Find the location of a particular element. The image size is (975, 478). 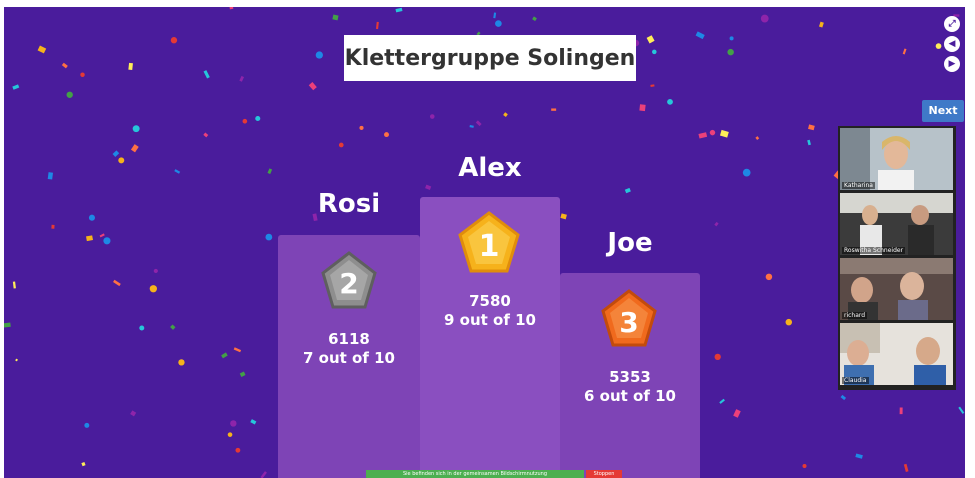

quiz-title: Klettergruppe Solingen is located at coordinates (490, 58).